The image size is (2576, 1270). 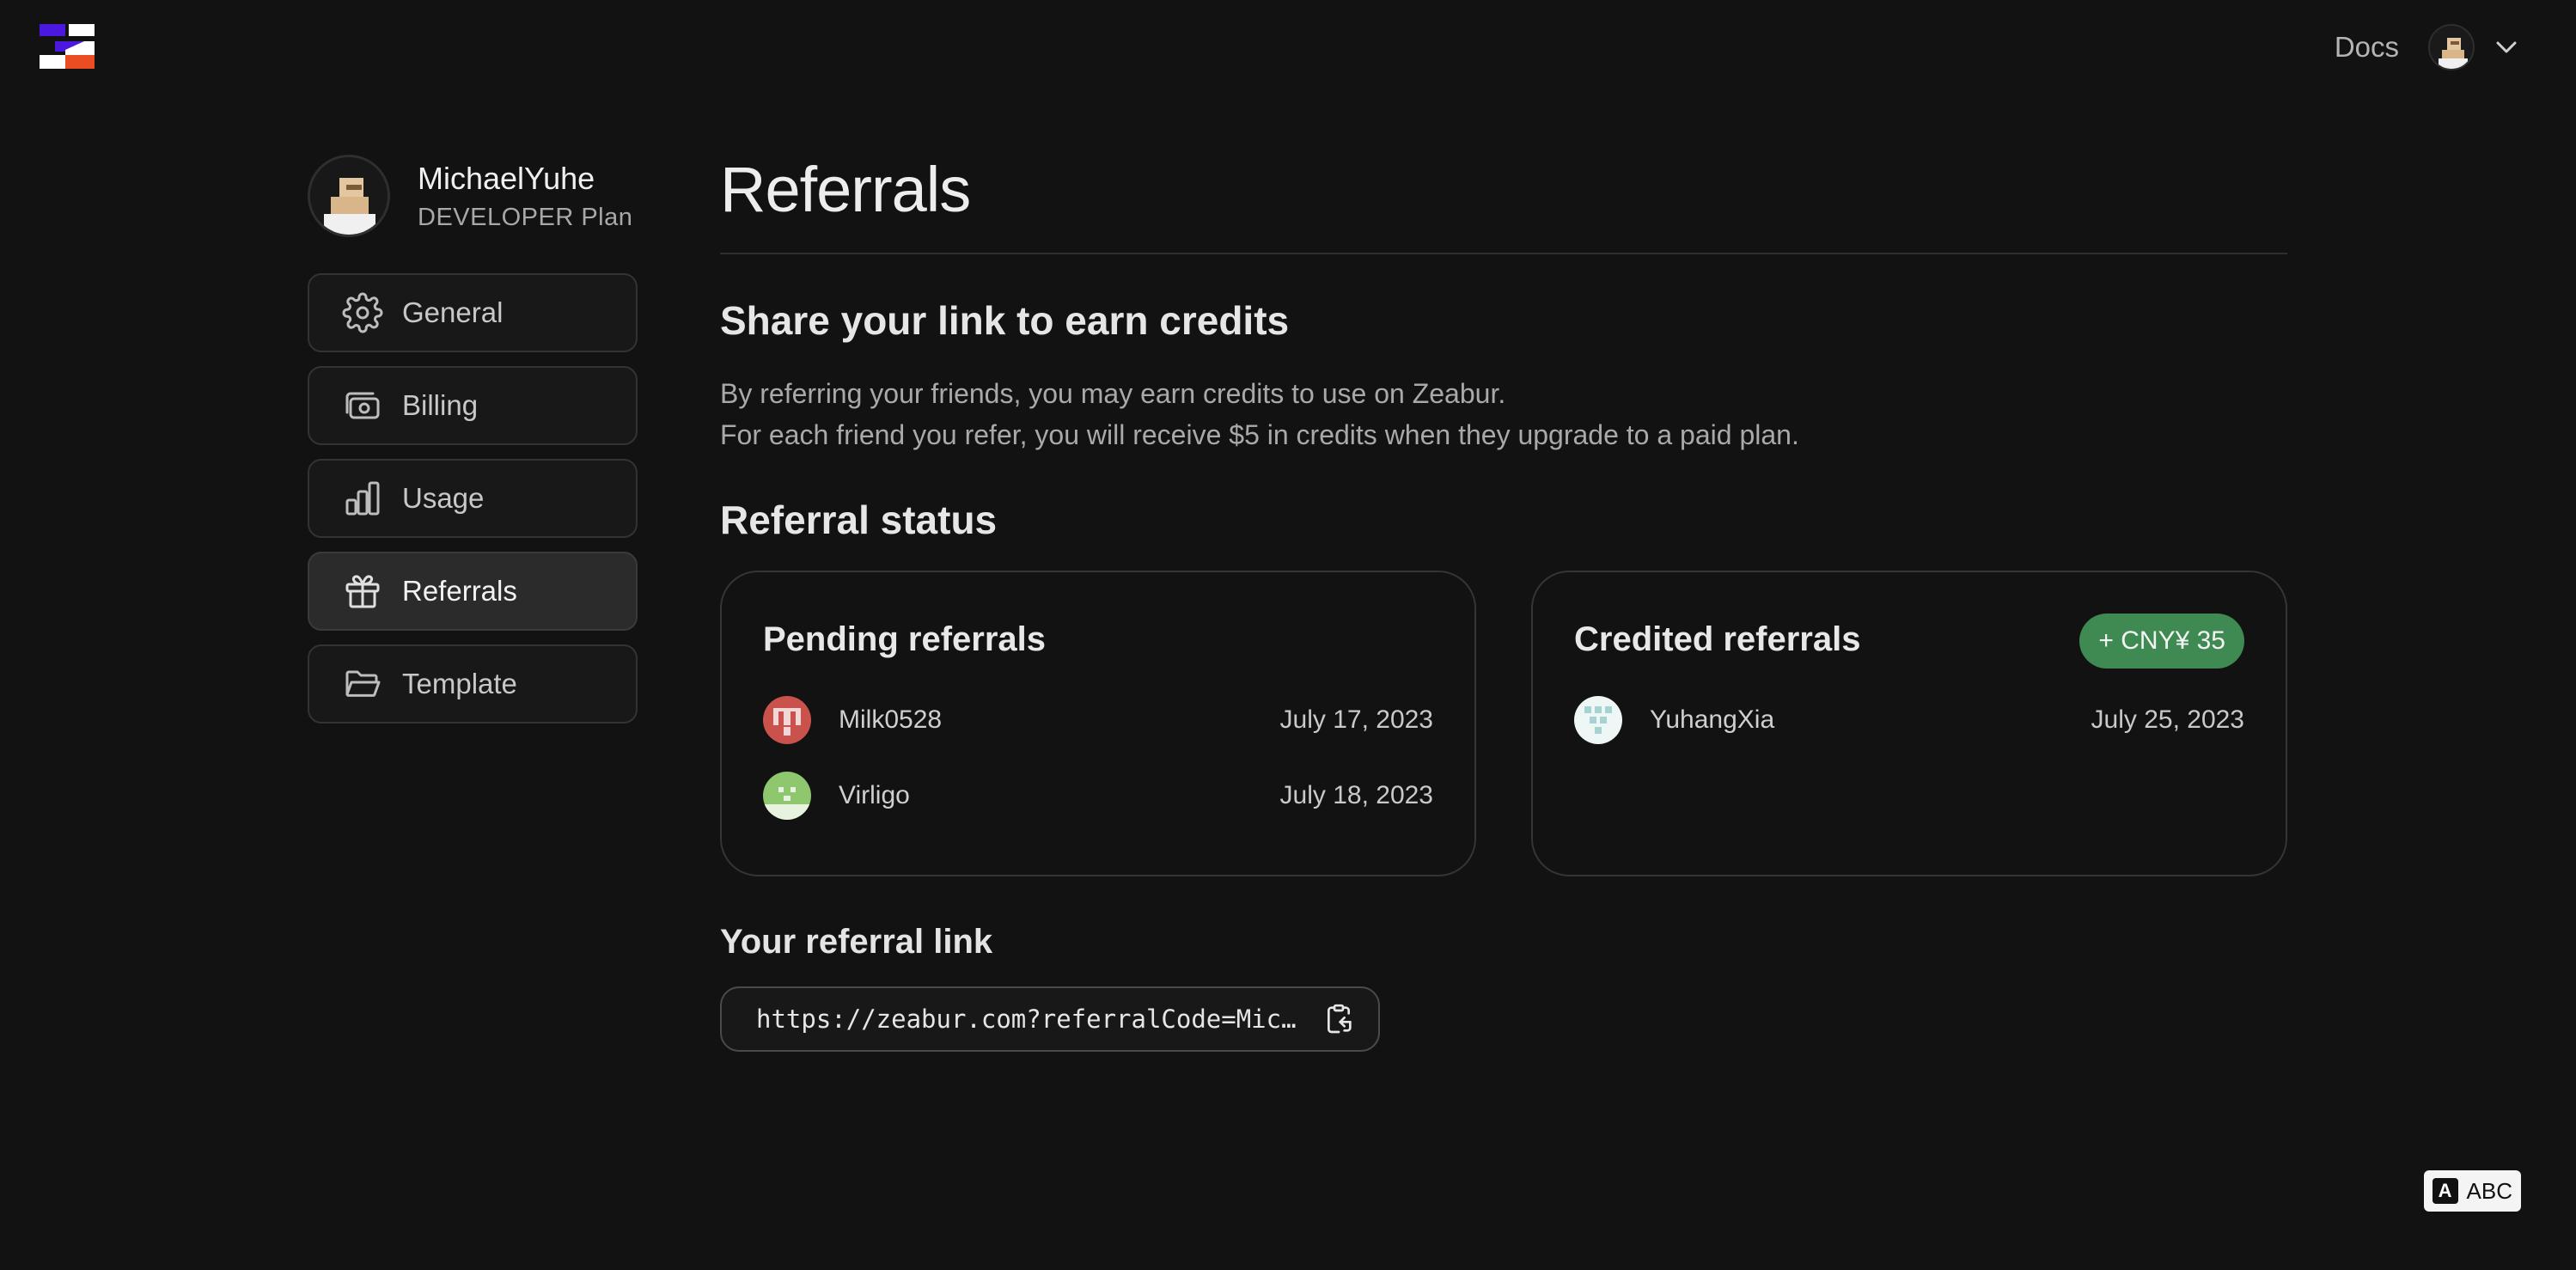 I want to click on profile-text: MichaelYuhe DEVELOPER Plan, so click(x=525, y=196).